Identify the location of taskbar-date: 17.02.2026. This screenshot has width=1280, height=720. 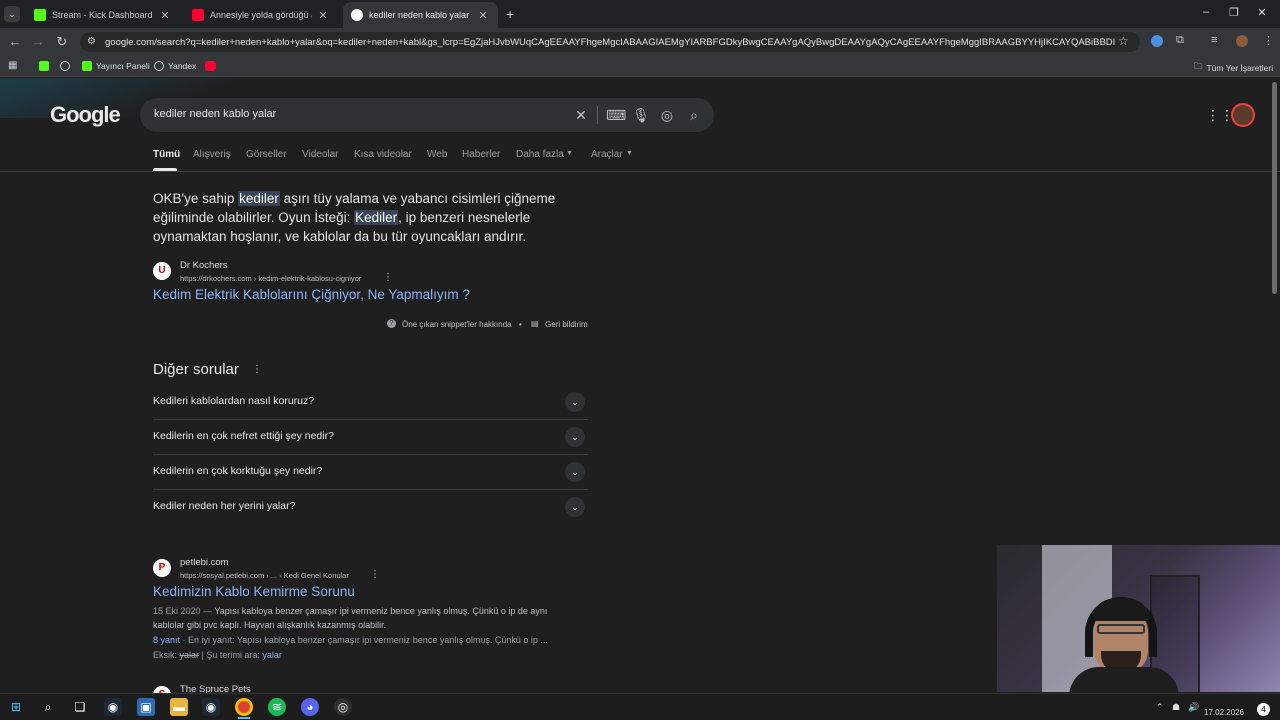
(1224, 712).